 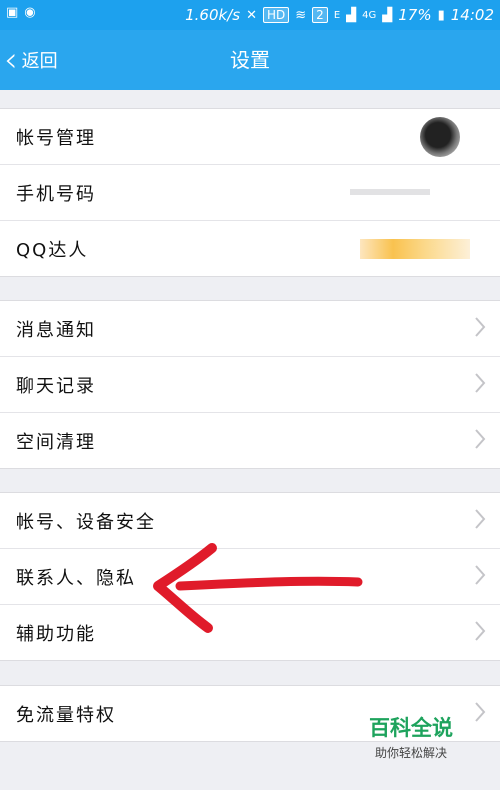 I want to click on settings-row-notifications: 消息通知, so click(x=250, y=329).